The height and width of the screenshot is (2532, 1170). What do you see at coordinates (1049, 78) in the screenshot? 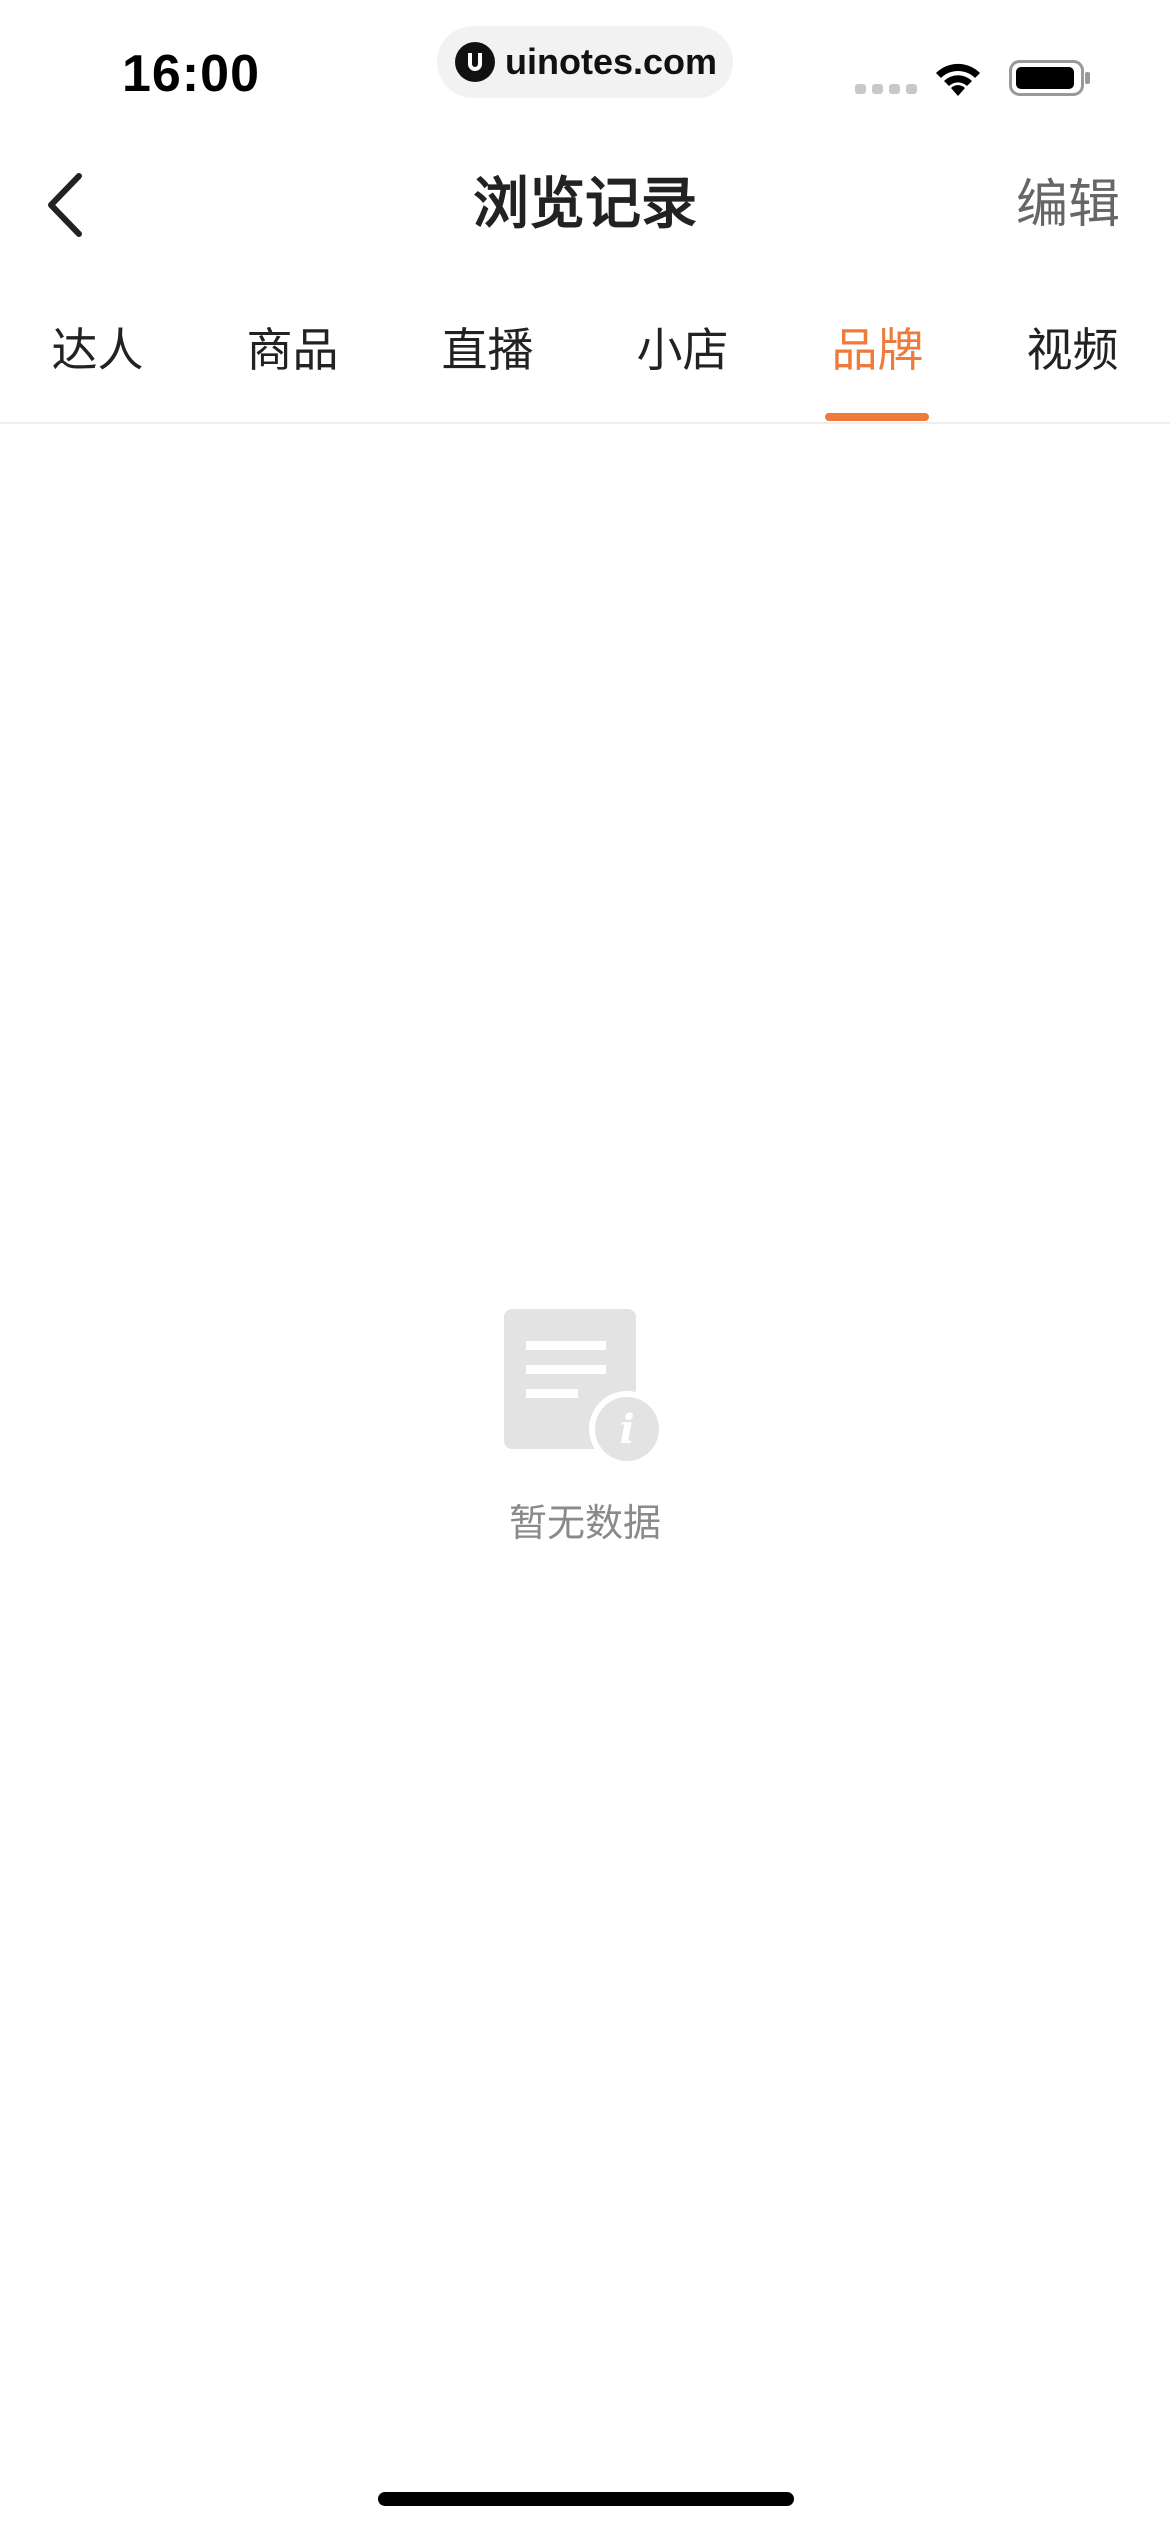
I see `battery-icon` at bounding box center [1049, 78].